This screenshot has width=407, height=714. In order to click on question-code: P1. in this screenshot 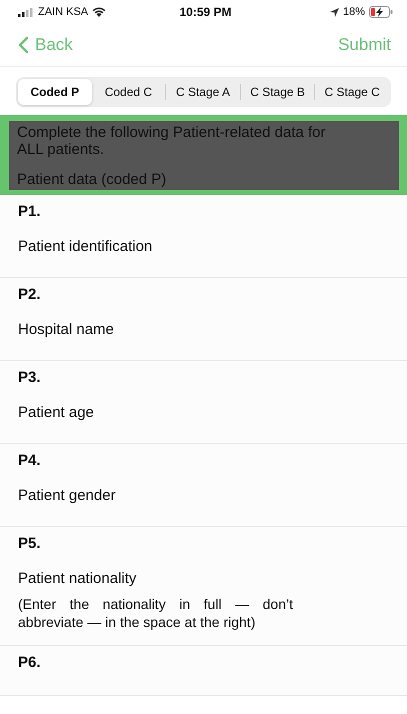, I will do `click(30, 211)`.